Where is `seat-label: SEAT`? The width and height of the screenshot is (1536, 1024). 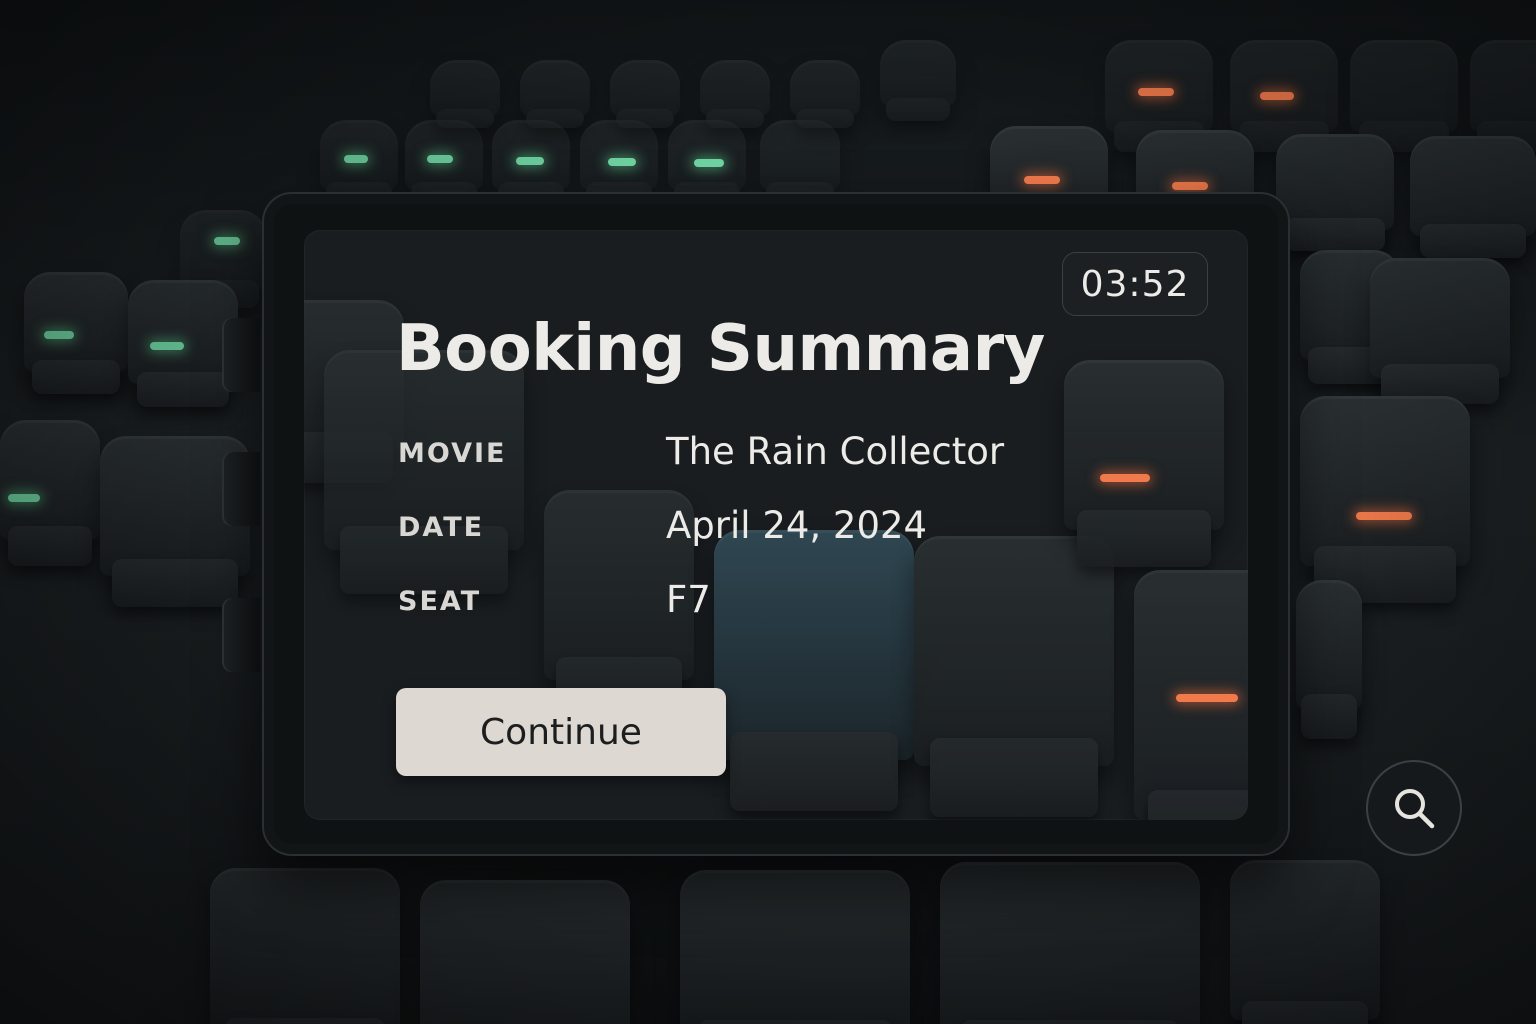 seat-label: SEAT is located at coordinates (440, 601).